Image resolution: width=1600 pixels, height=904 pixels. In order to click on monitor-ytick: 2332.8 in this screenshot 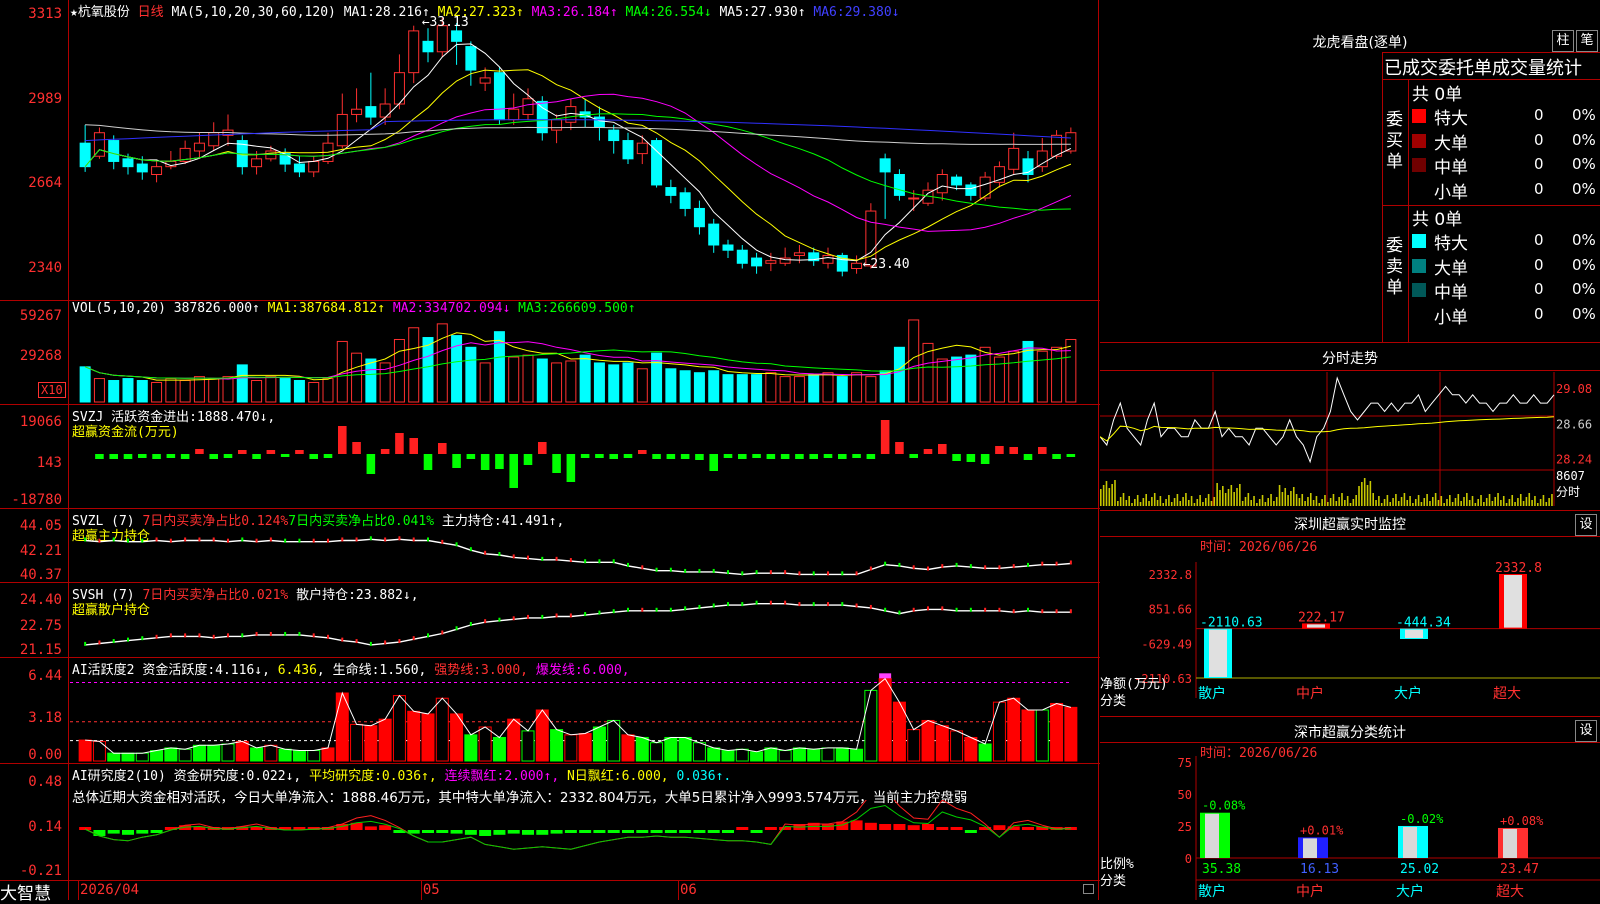, I will do `click(1170, 575)`.